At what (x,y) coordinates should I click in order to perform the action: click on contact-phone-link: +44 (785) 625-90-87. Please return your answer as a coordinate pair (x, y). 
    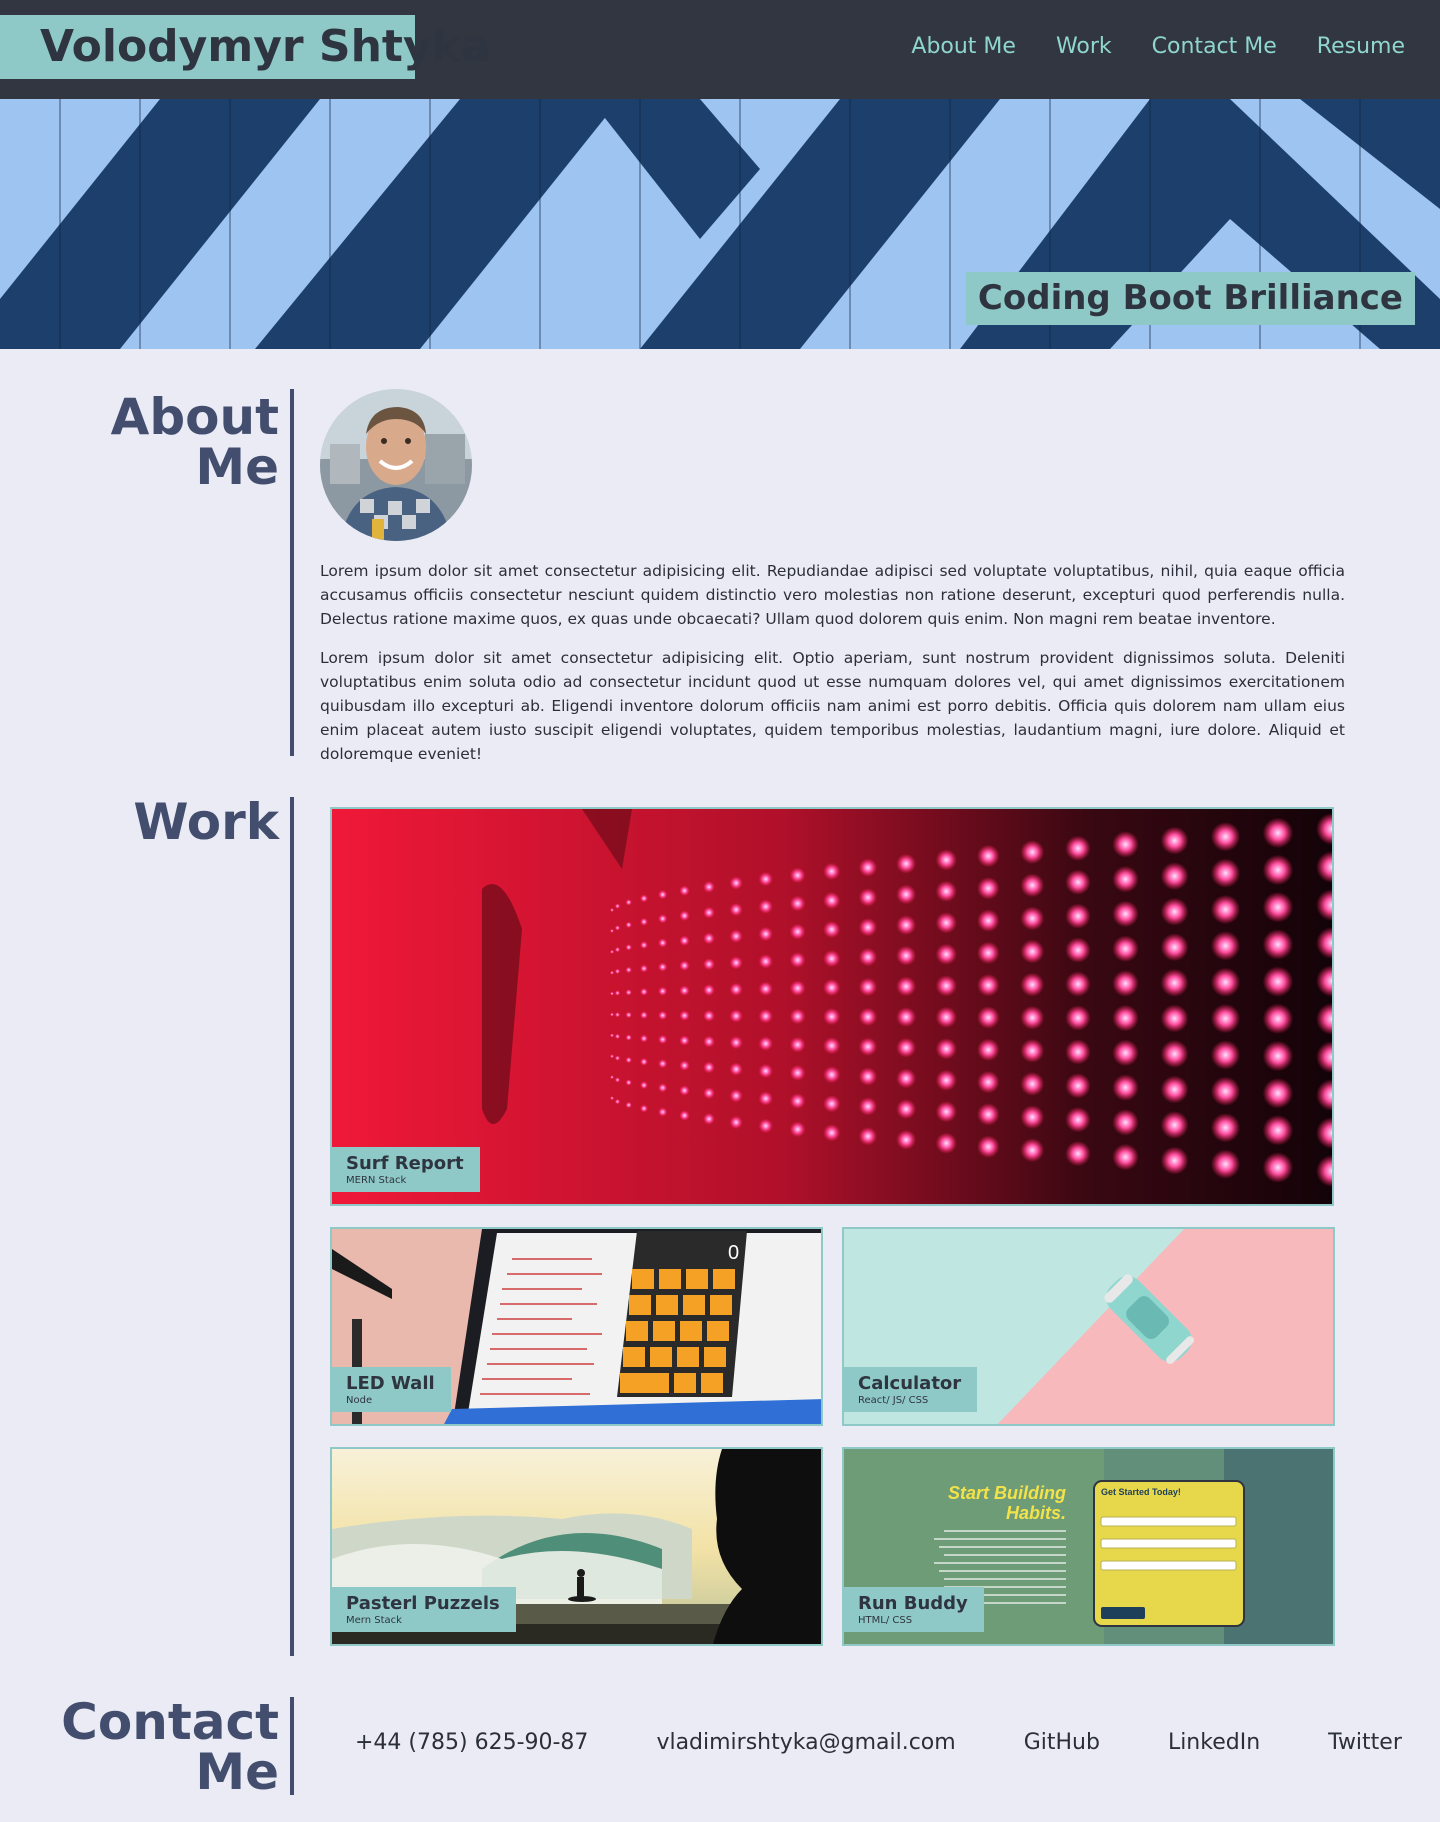
    Looking at the image, I should click on (471, 1742).